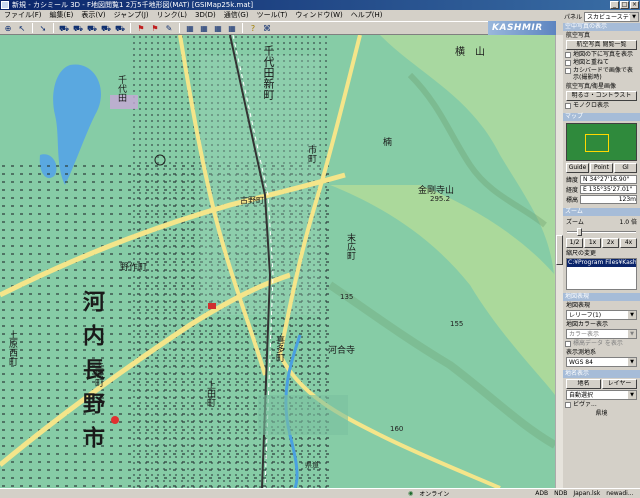 The height and width of the screenshot is (498, 640). I want to click on section-header: 地名表示, so click(601, 374).